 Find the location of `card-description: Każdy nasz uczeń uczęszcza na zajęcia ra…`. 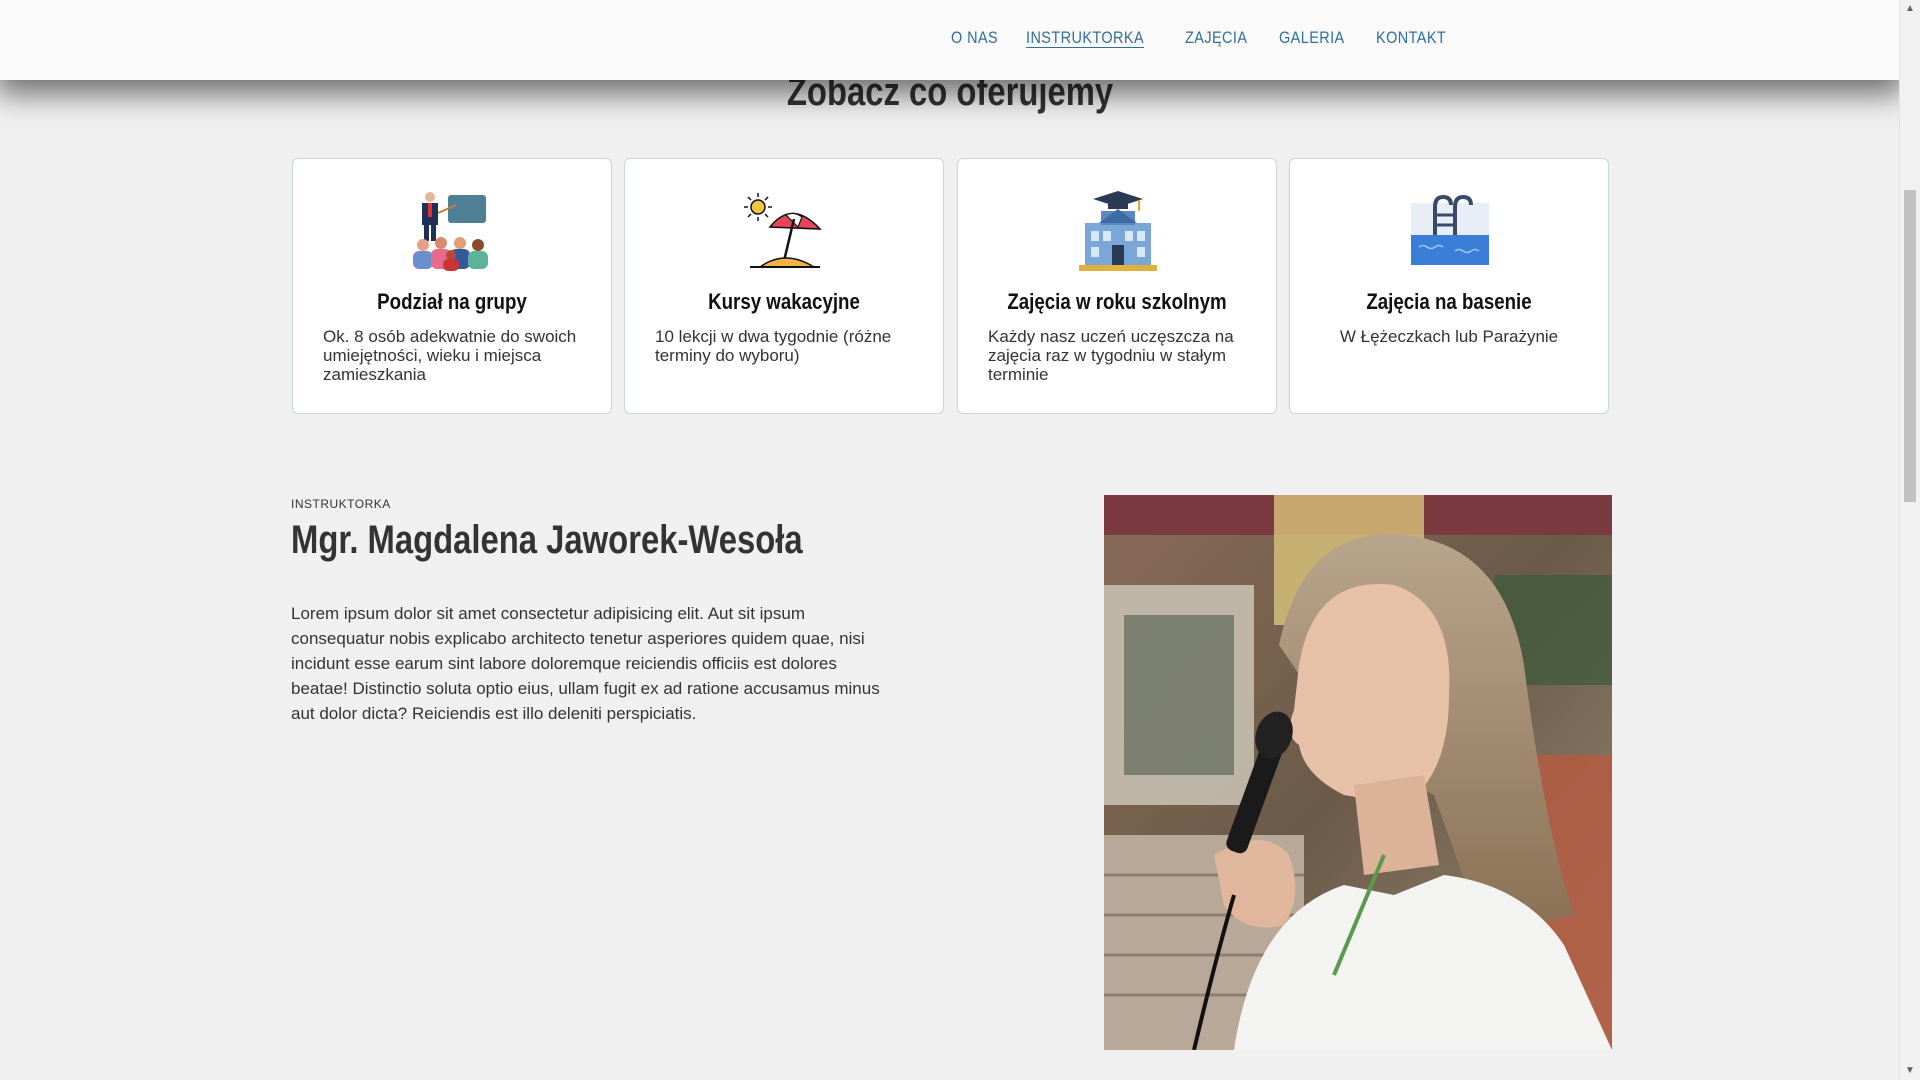

card-description: Każdy nasz uczeń uczęszcza na zajęcia ra… is located at coordinates (1111, 355).